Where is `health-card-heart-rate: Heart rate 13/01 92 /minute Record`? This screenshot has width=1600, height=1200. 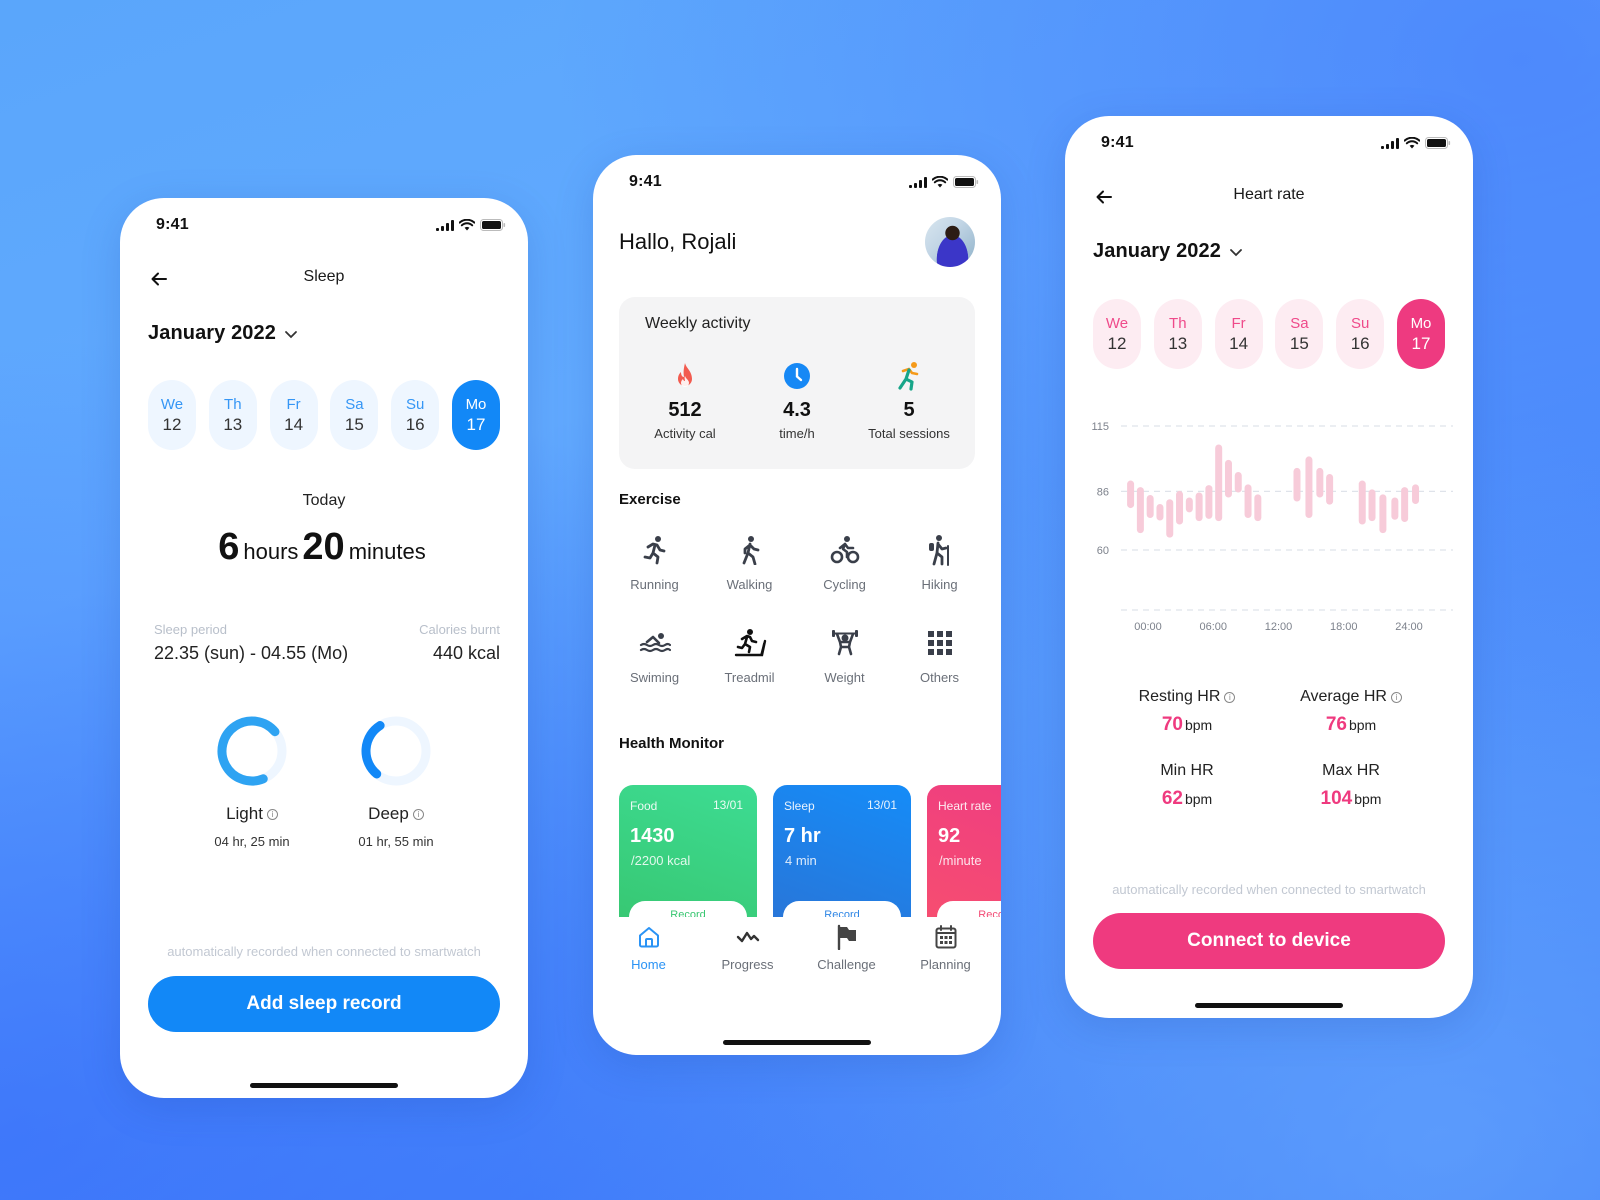
health-card-heart-rate: Heart rate 13/01 92 /minute Record is located at coordinates (964, 851).